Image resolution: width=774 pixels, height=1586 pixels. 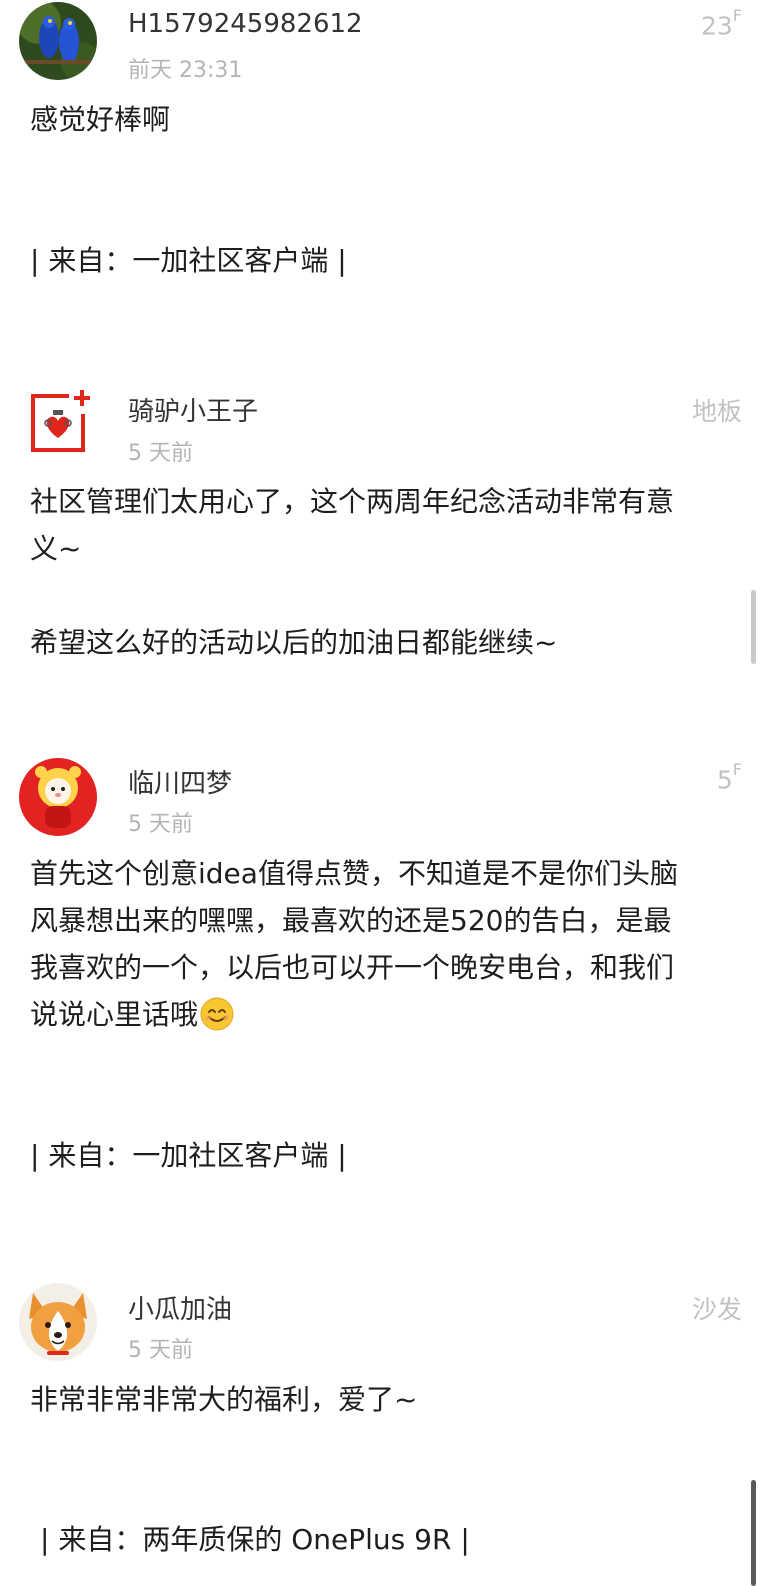 What do you see at coordinates (352, 967) in the screenshot?
I see `comment-text: 我喜欢的一个，以后也可以开一个晚安电台，和我们` at bounding box center [352, 967].